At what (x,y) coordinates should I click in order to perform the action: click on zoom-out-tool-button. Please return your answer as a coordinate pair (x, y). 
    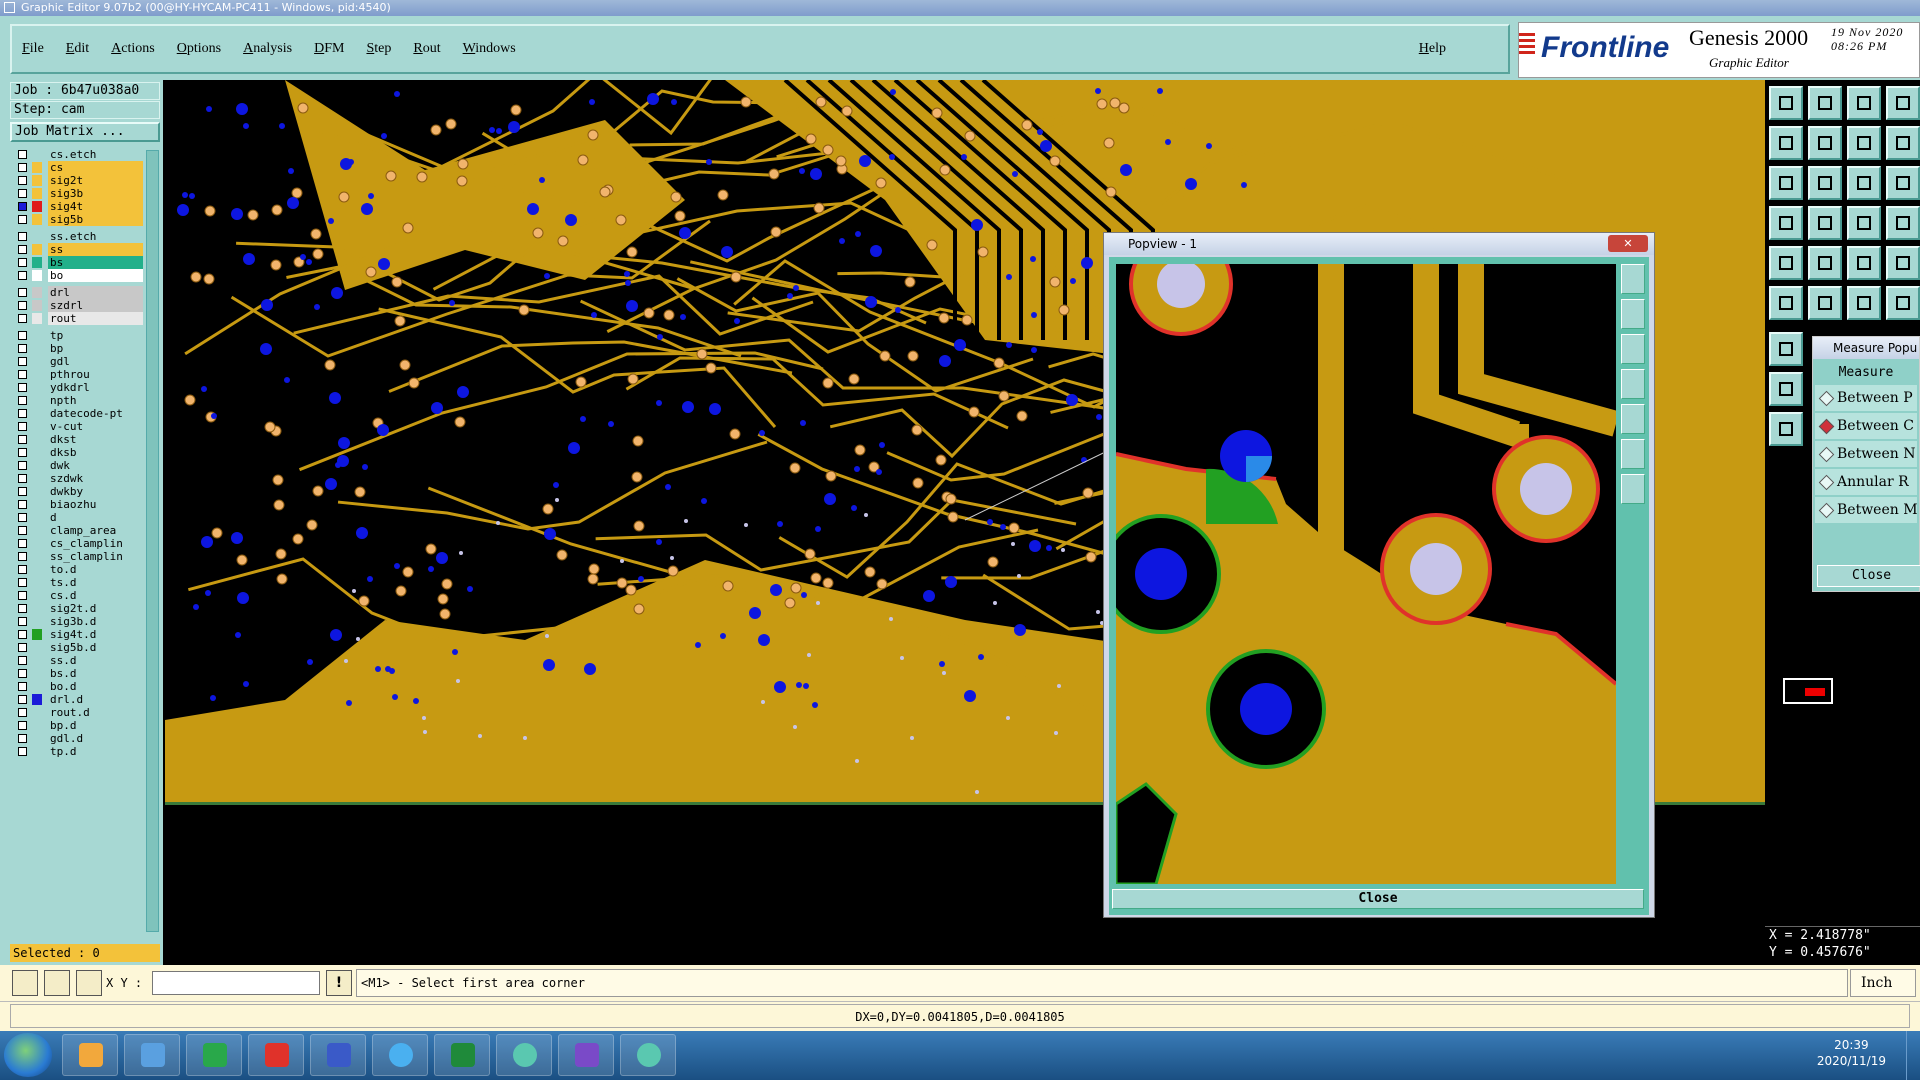
    Looking at the image, I should click on (1864, 103).